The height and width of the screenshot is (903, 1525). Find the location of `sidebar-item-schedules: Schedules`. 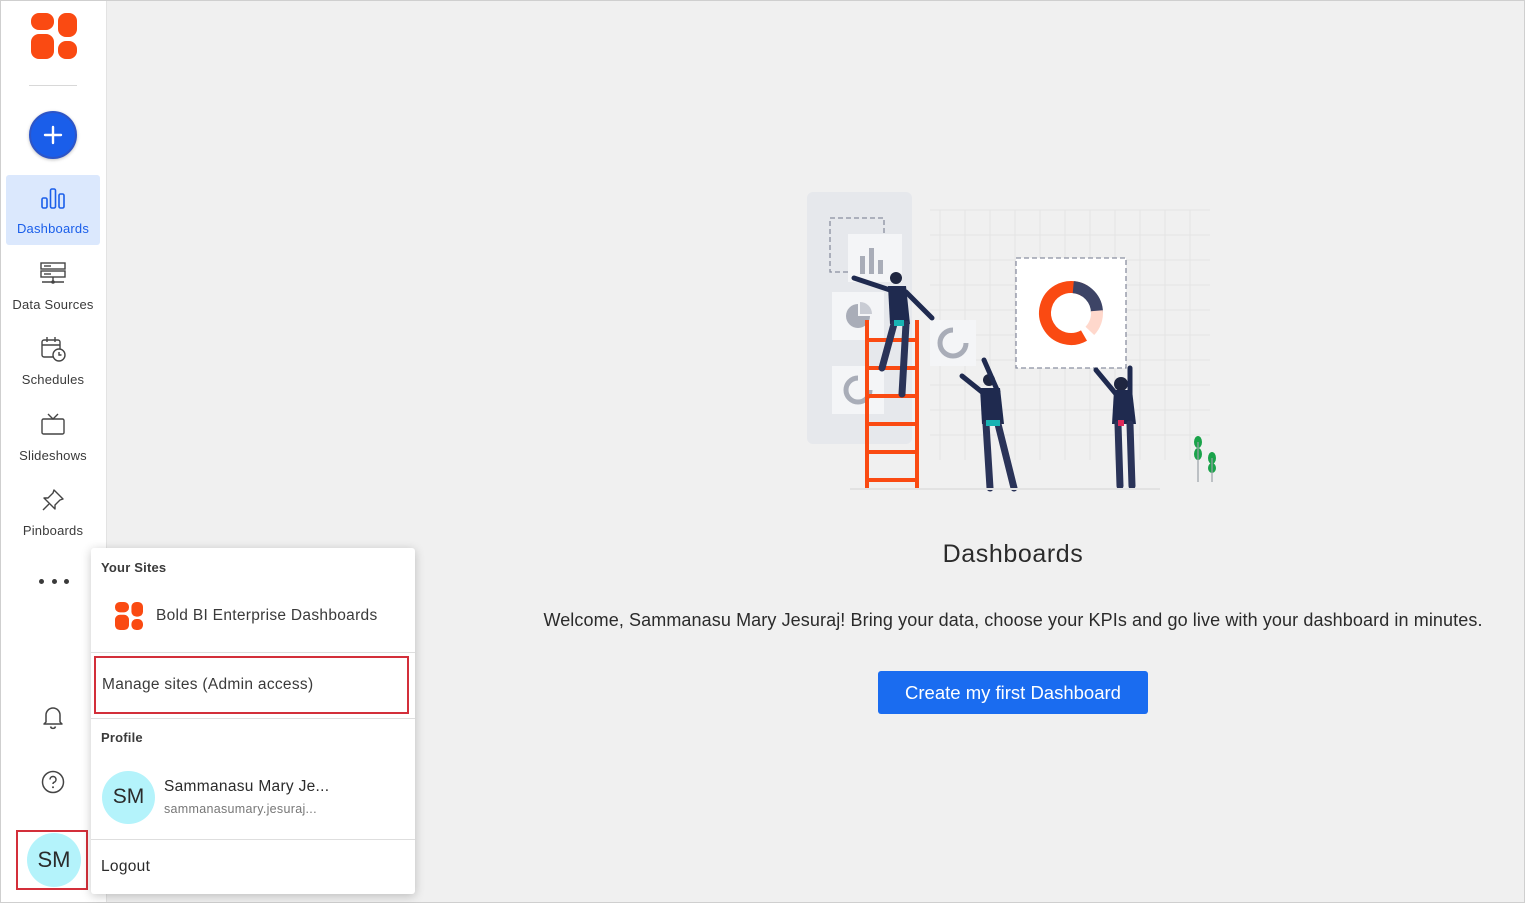

sidebar-item-schedules: Schedules is located at coordinates (53, 361).